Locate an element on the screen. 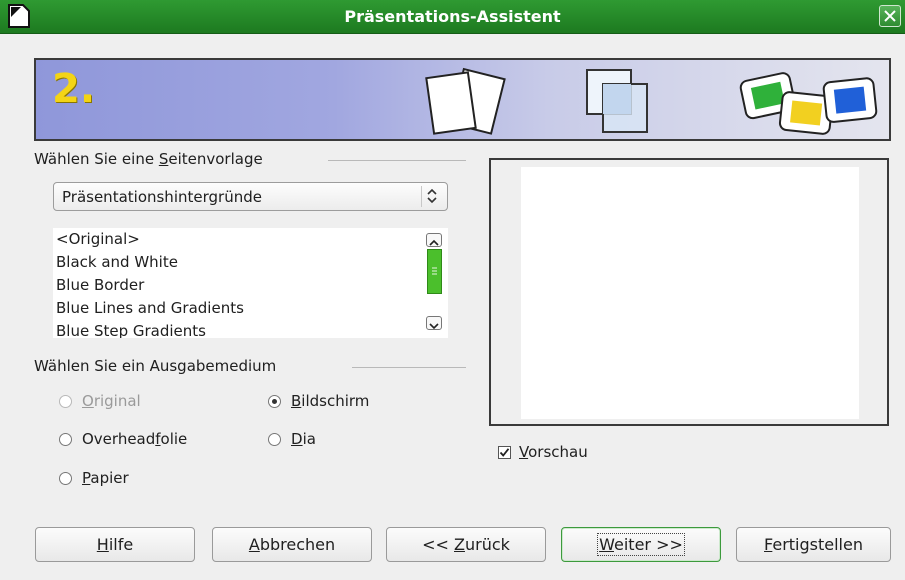 This screenshot has height=580, width=905. page-template-divider is located at coordinates (397, 160).